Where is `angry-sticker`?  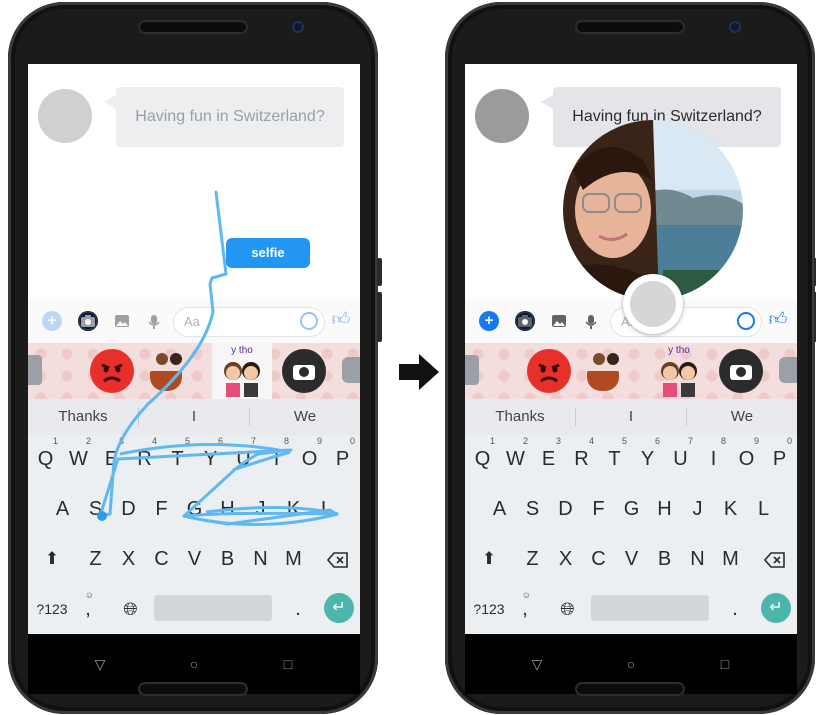 angry-sticker is located at coordinates (549, 371).